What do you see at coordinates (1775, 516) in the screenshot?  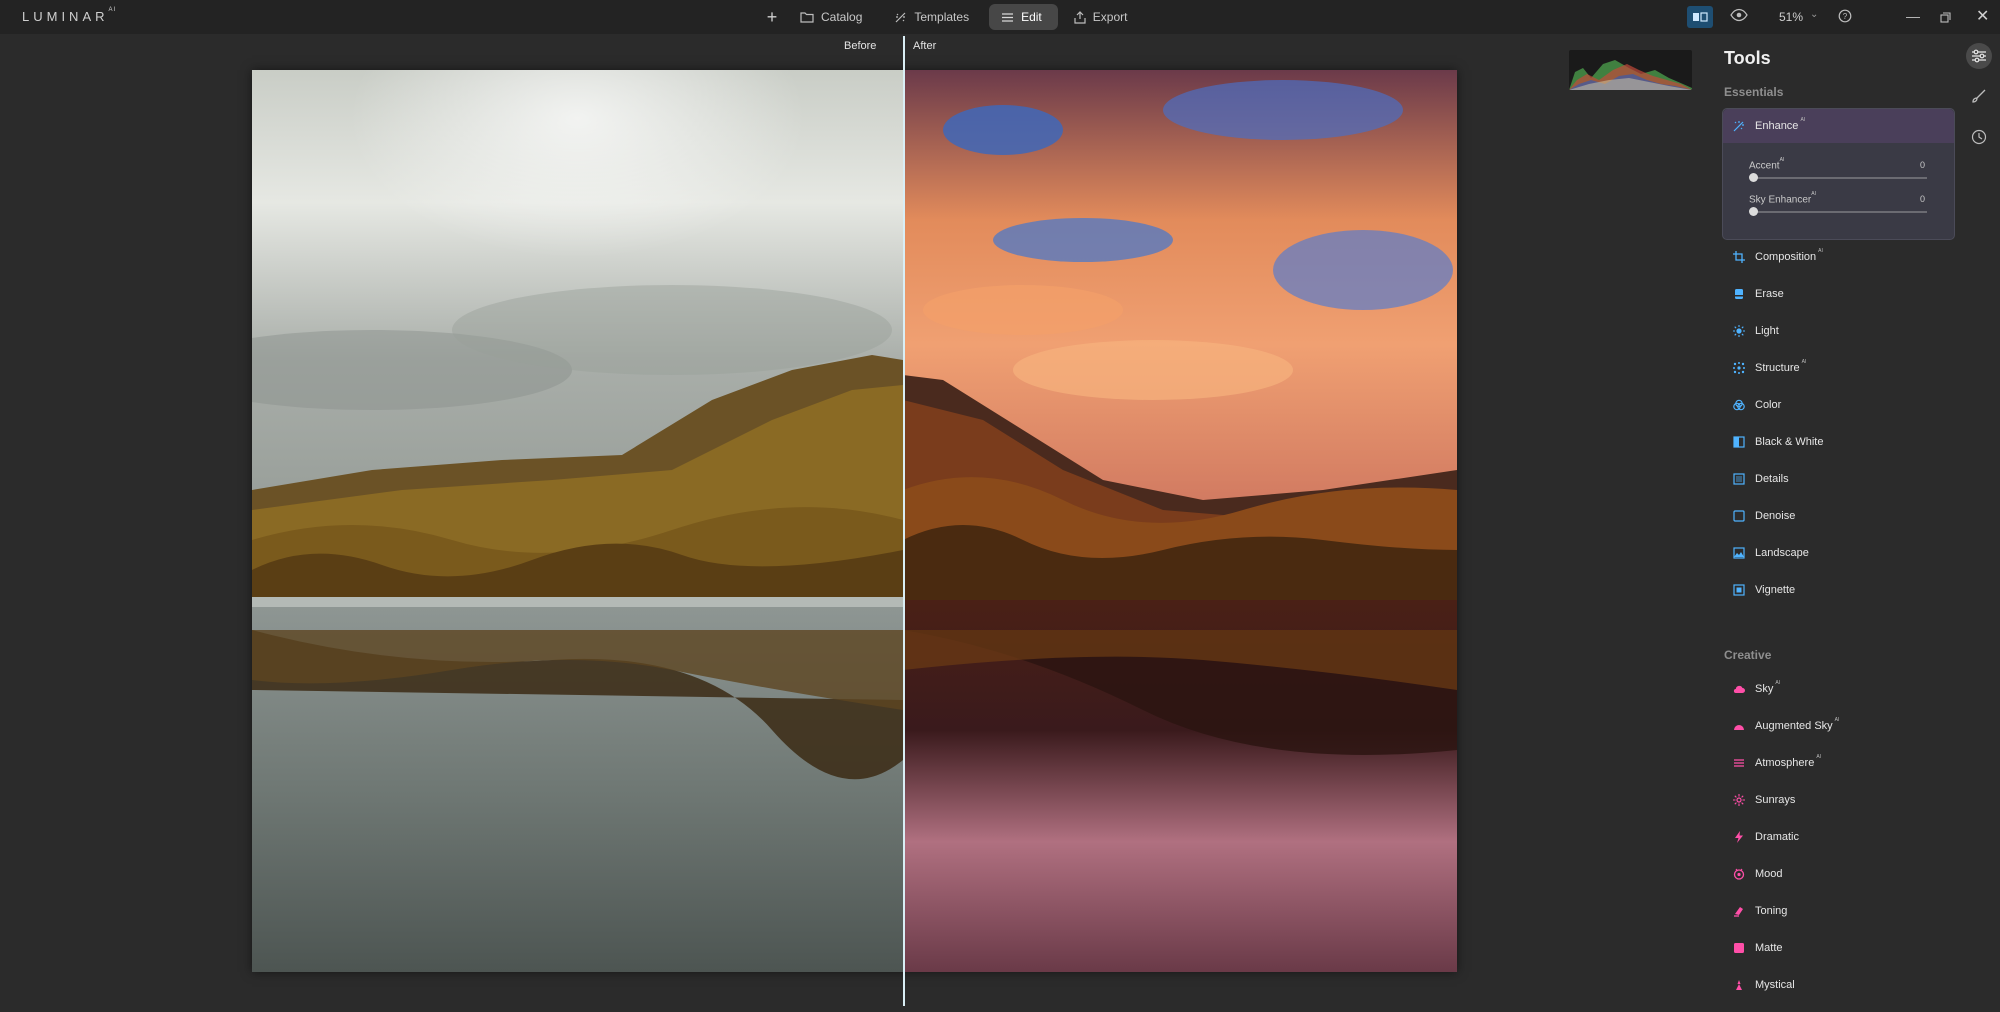 I see `tool-label: Denoise` at bounding box center [1775, 516].